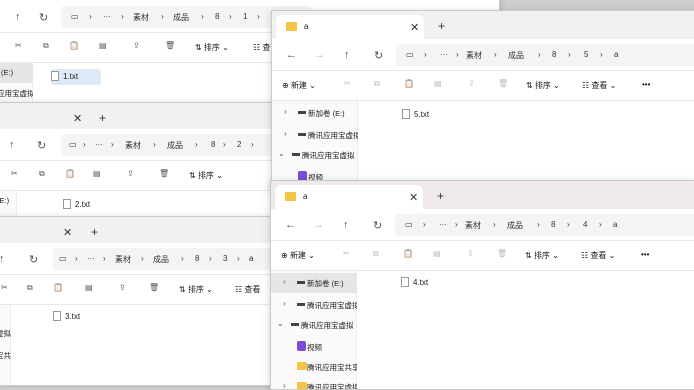 Image resolution: width=694 pixels, height=390 pixels. I want to click on back-icon: ←, so click(290, 225).